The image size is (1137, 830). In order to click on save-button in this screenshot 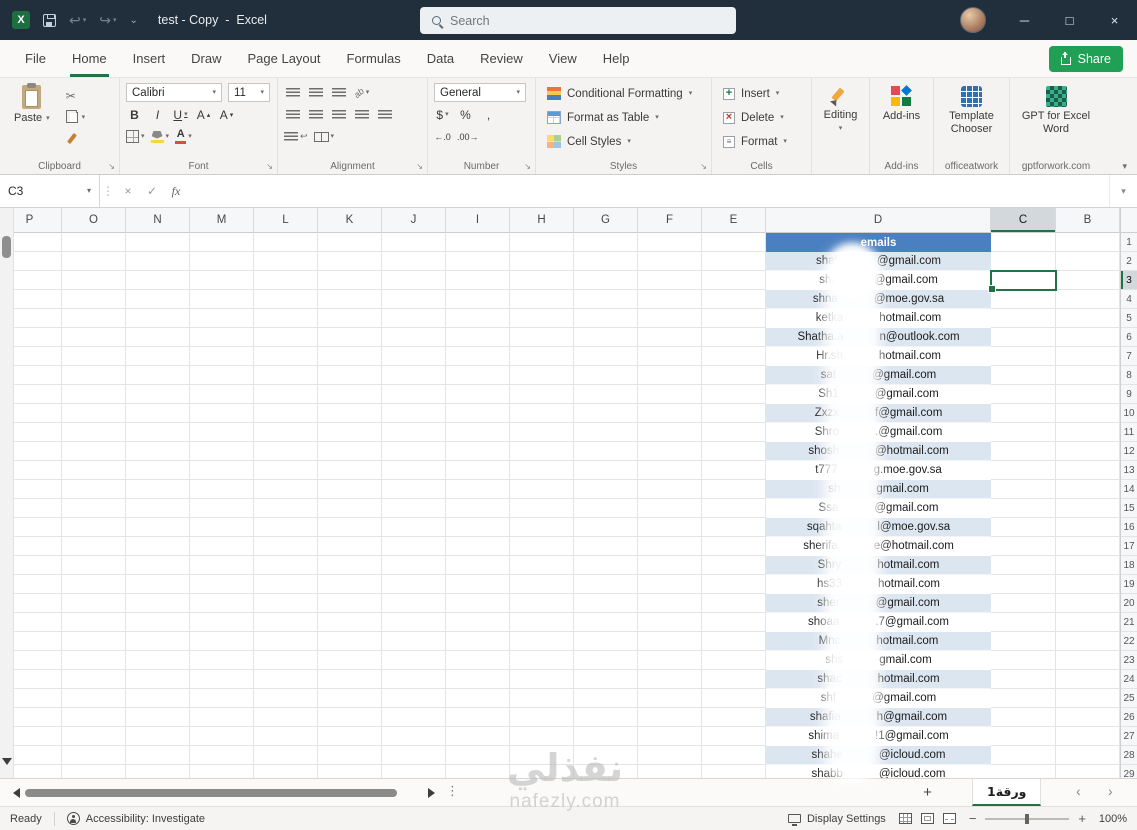, I will do `click(49, 20)`.